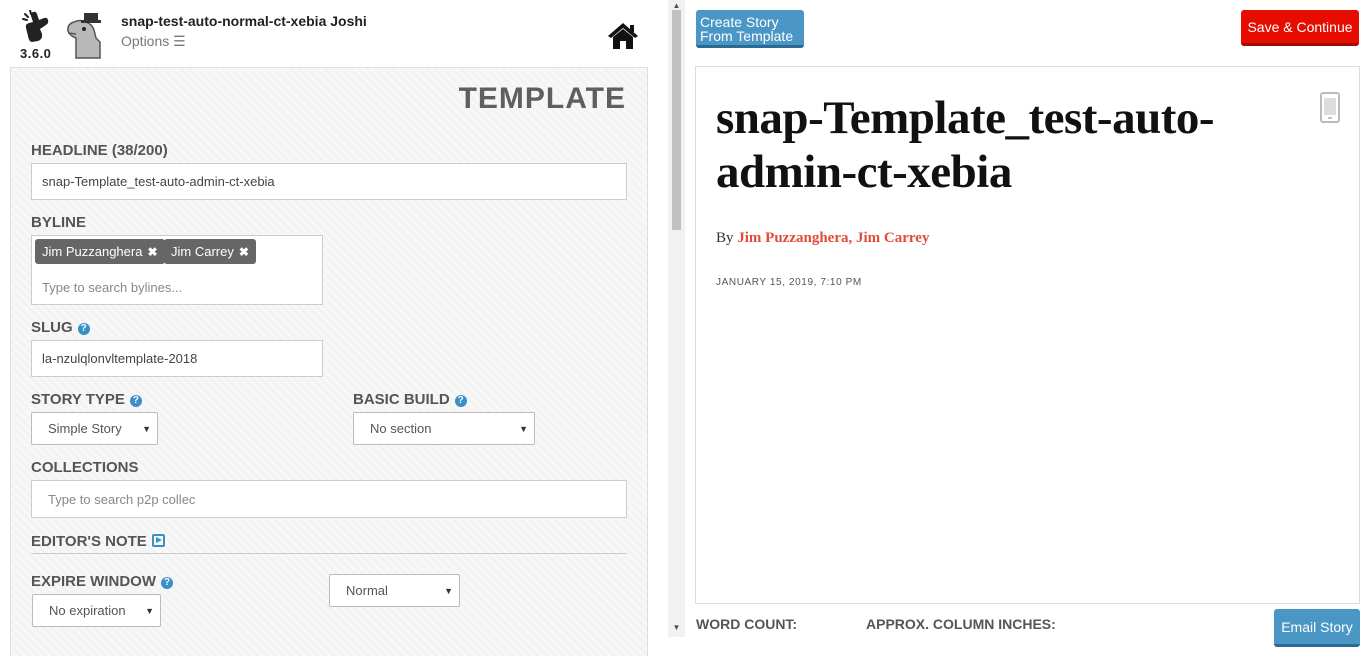 This screenshot has width=1370, height=656. Describe the element at coordinates (401, 399) in the screenshot. I see `basic-build-label-text: BASIC BUILD` at that location.